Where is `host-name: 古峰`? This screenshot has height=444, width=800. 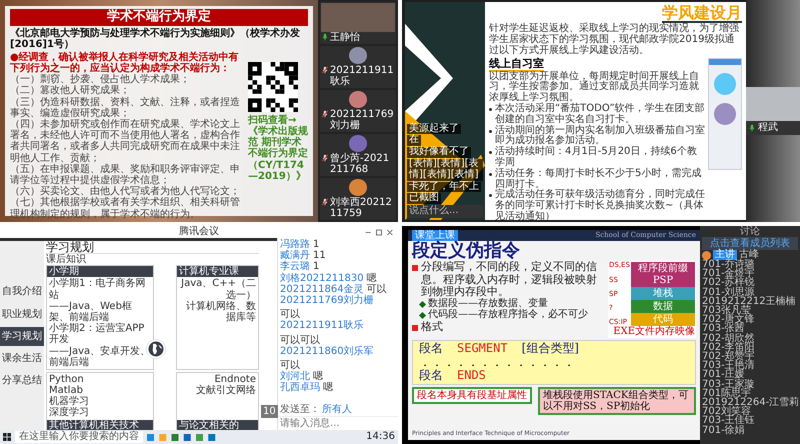
host-name: 古峰 is located at coordinates (749, 255).